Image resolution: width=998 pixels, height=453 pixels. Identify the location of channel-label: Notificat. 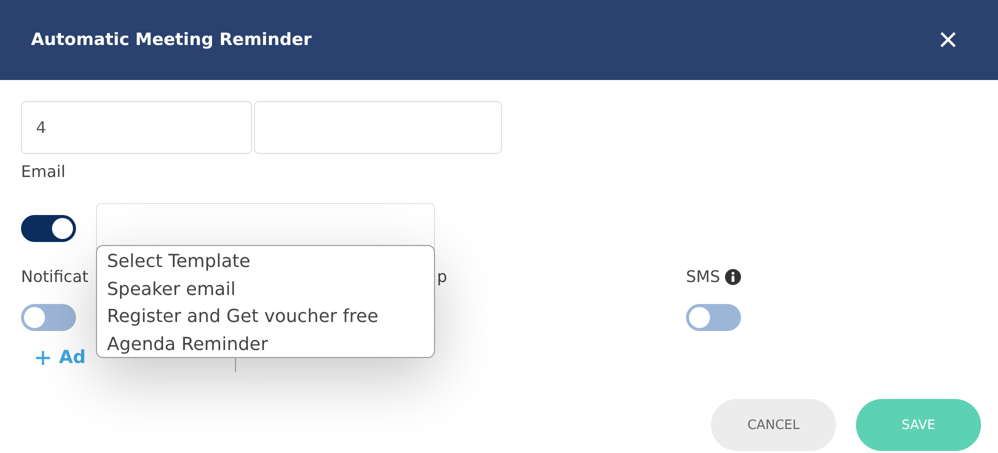
(55, 276).